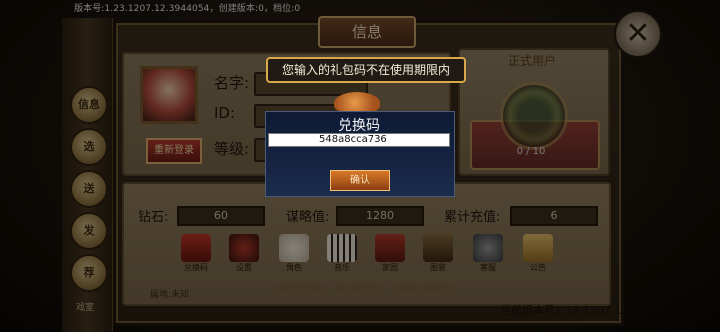 Image resolution: width=720 pixels, height=332 pixels. What do you see at coordinates (359, 140) in the screenshot?
I see `redeem-code-input` at bounding box center [359, 140].